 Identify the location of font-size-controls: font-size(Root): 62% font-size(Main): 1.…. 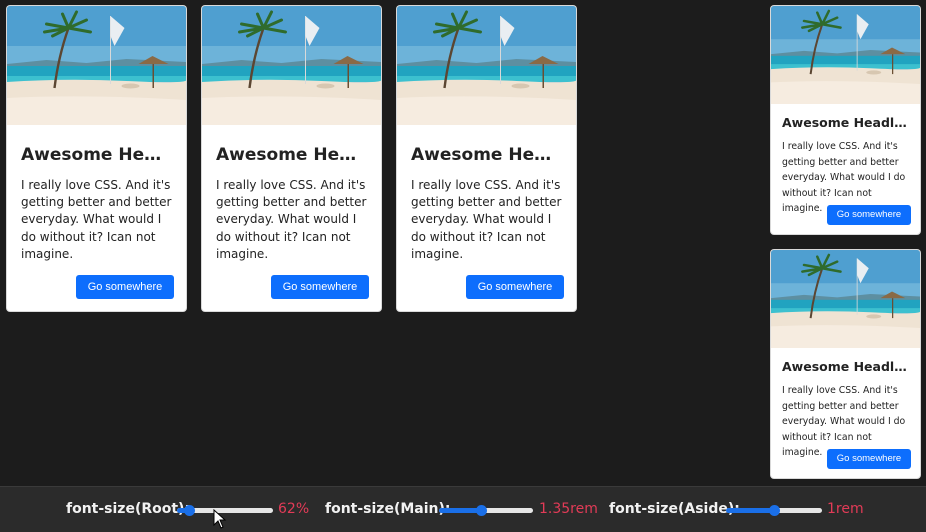
(463, 509).